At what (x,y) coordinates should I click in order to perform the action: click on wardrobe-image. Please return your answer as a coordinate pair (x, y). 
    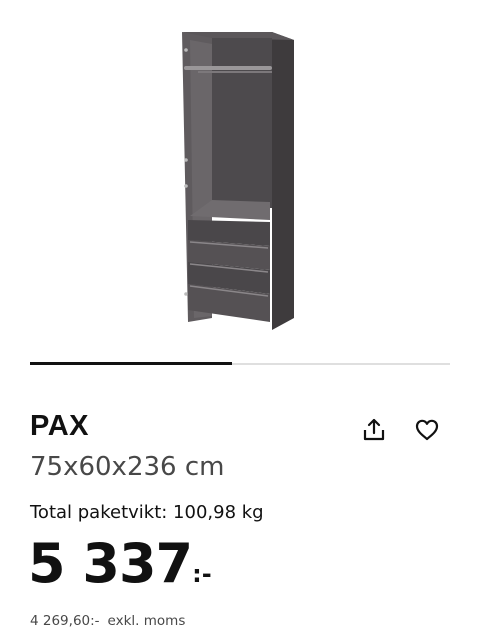
    Looking at the image, I should click on (238, 181).